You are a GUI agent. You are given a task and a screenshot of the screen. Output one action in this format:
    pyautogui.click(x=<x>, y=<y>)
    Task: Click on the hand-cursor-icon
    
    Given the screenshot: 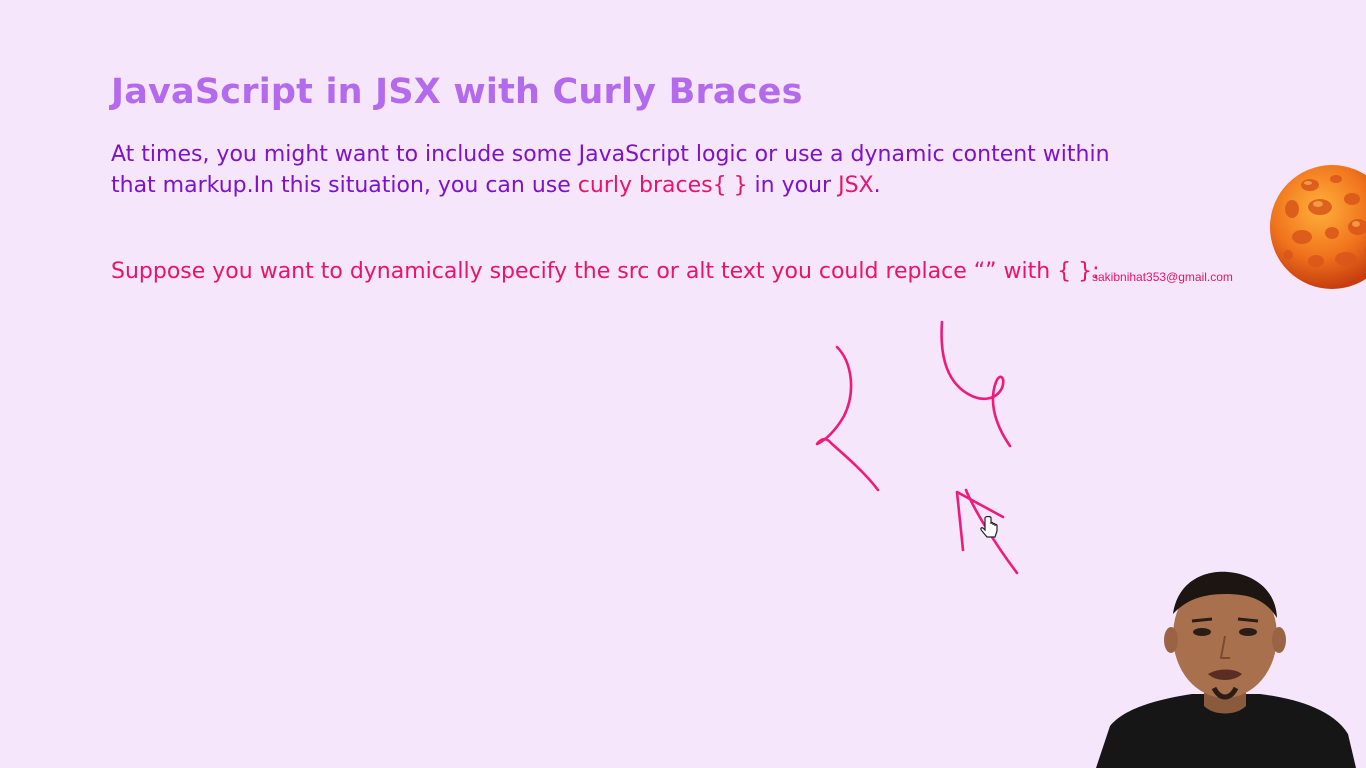 What is the action you would take?
    pyautogui.click(x=989, y=527)
    